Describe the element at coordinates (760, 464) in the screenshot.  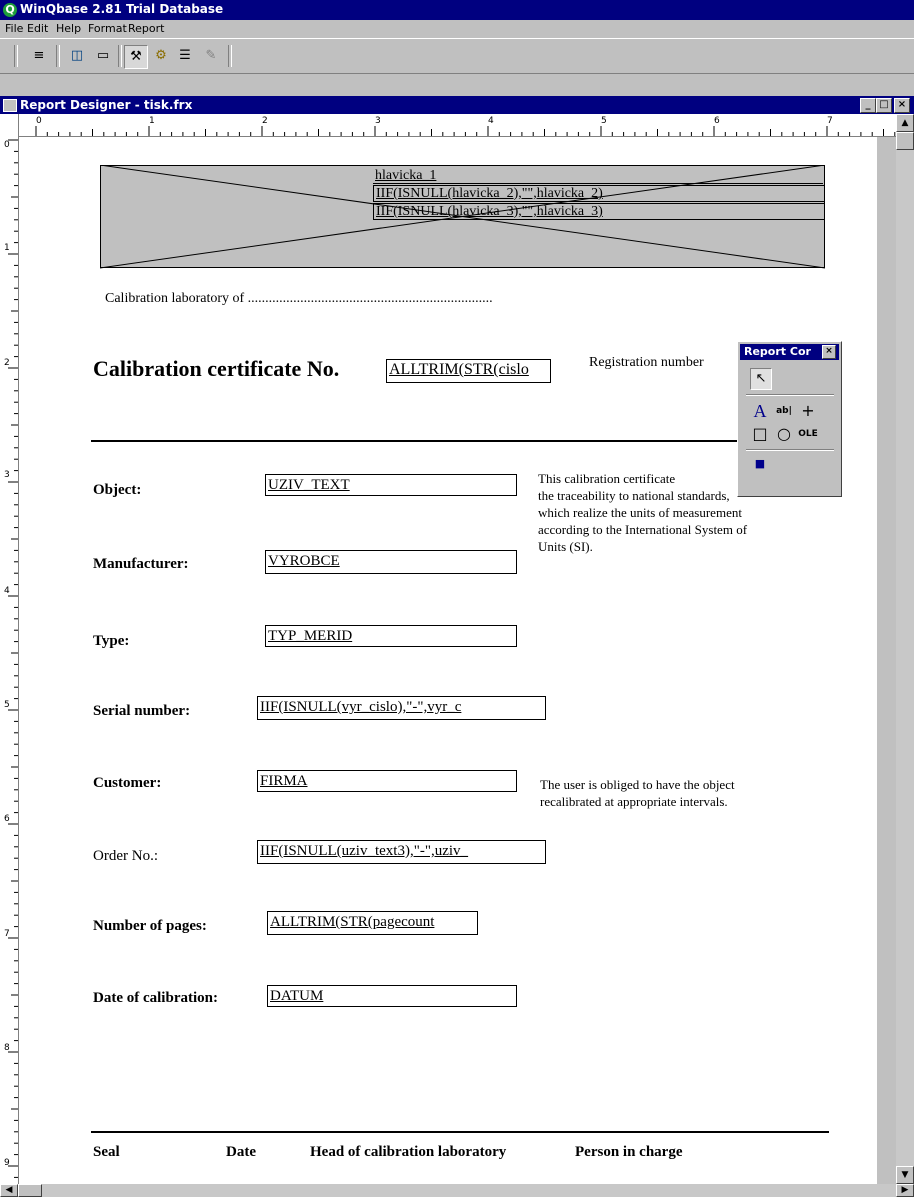
I see `lock-icon: ■` at that location.